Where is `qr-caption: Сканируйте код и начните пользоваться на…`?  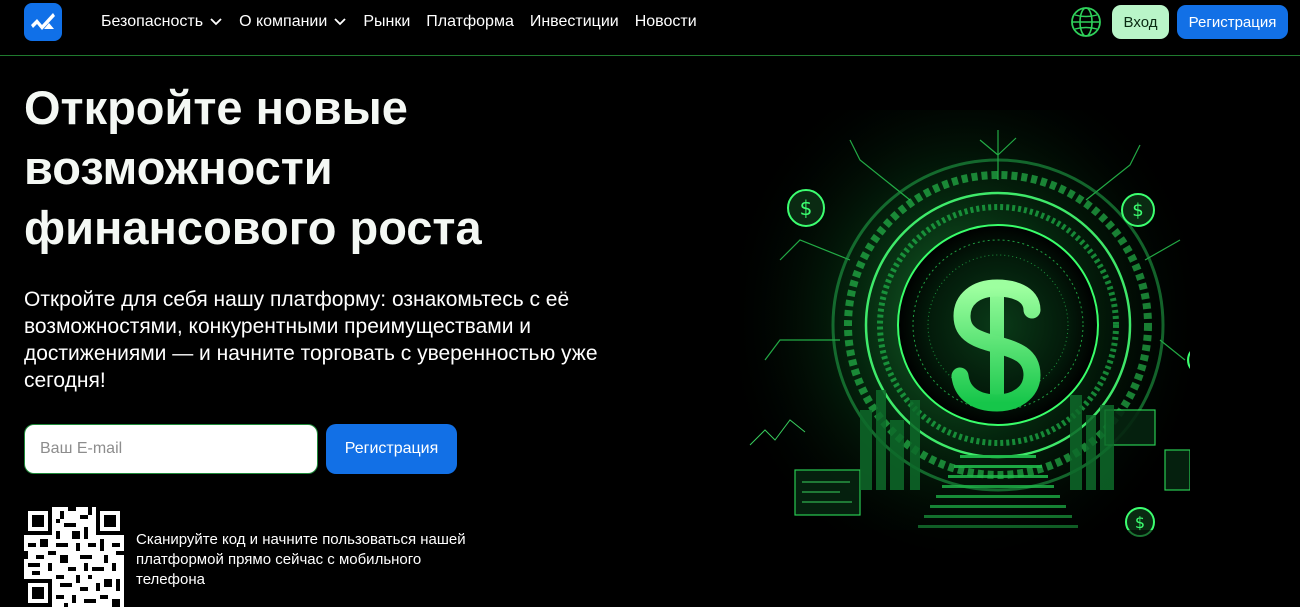 qr-caption: Сканируйте код и начните пользоваться на… is located at coordinates (301, 559).